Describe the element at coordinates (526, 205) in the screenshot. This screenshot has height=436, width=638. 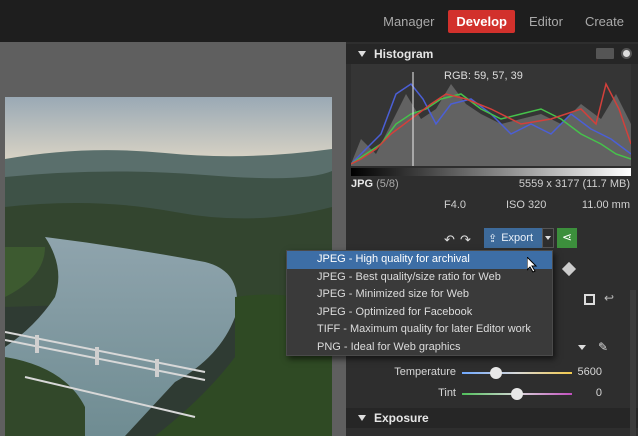
I see `iso: ISO 320` at that location.